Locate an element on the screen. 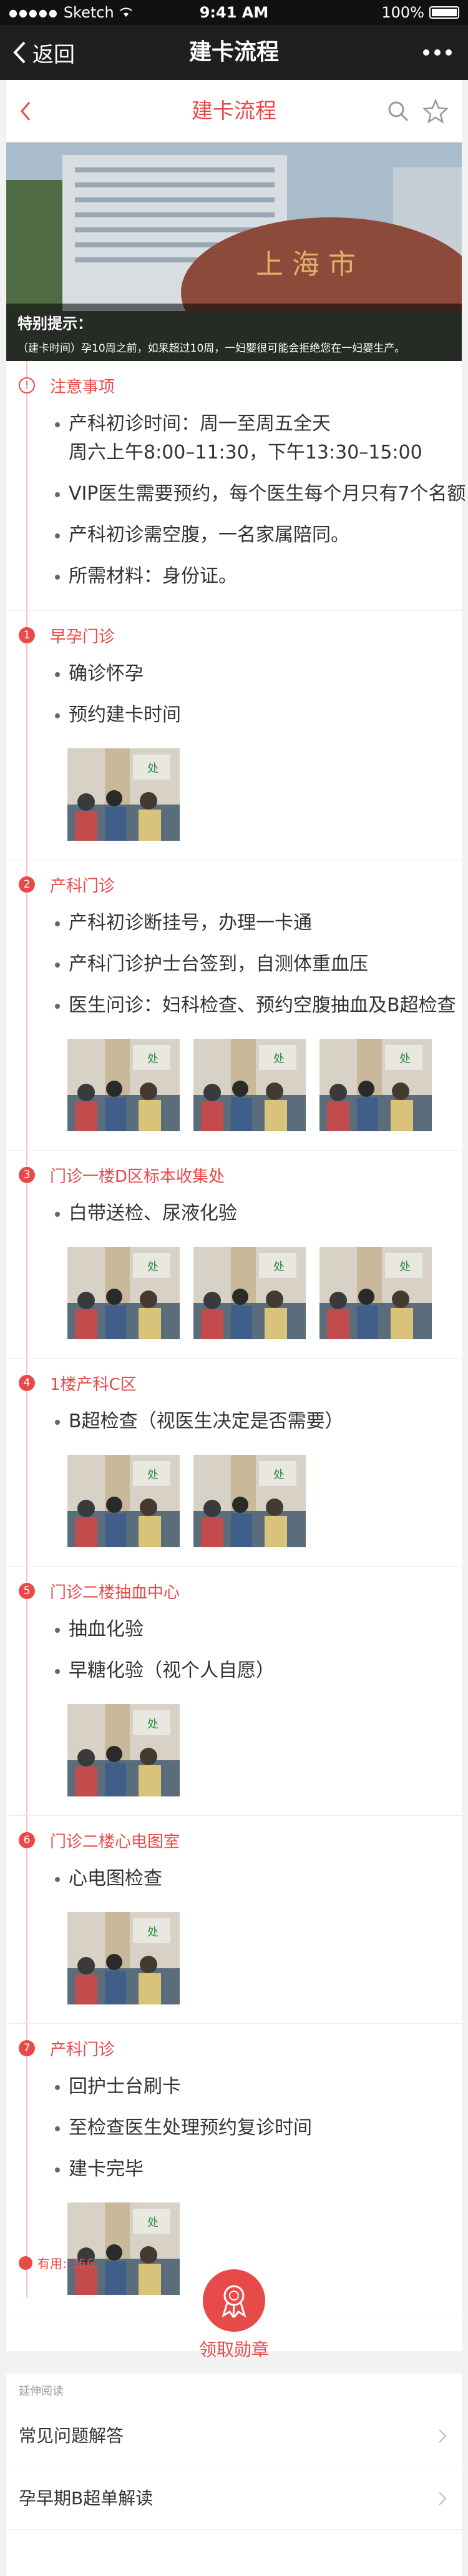 This screenshot has width=468, height=2576. list-item: 建卡完毕 is located at coordinates (256, 2169).